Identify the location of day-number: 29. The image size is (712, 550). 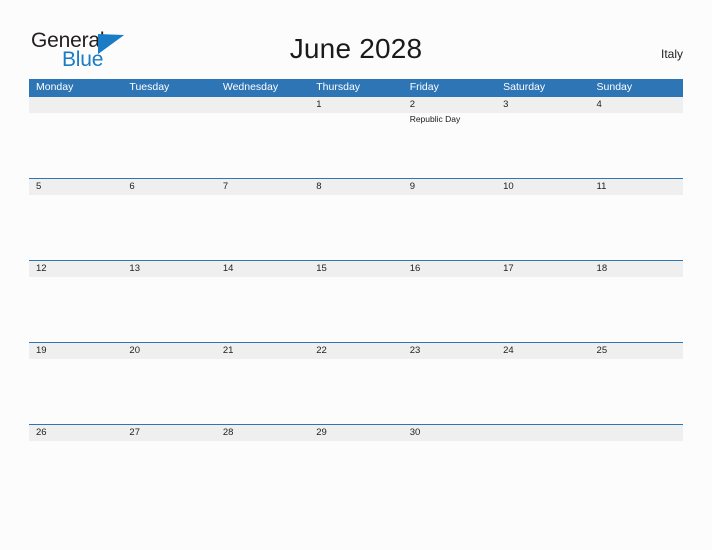
(355, 433).